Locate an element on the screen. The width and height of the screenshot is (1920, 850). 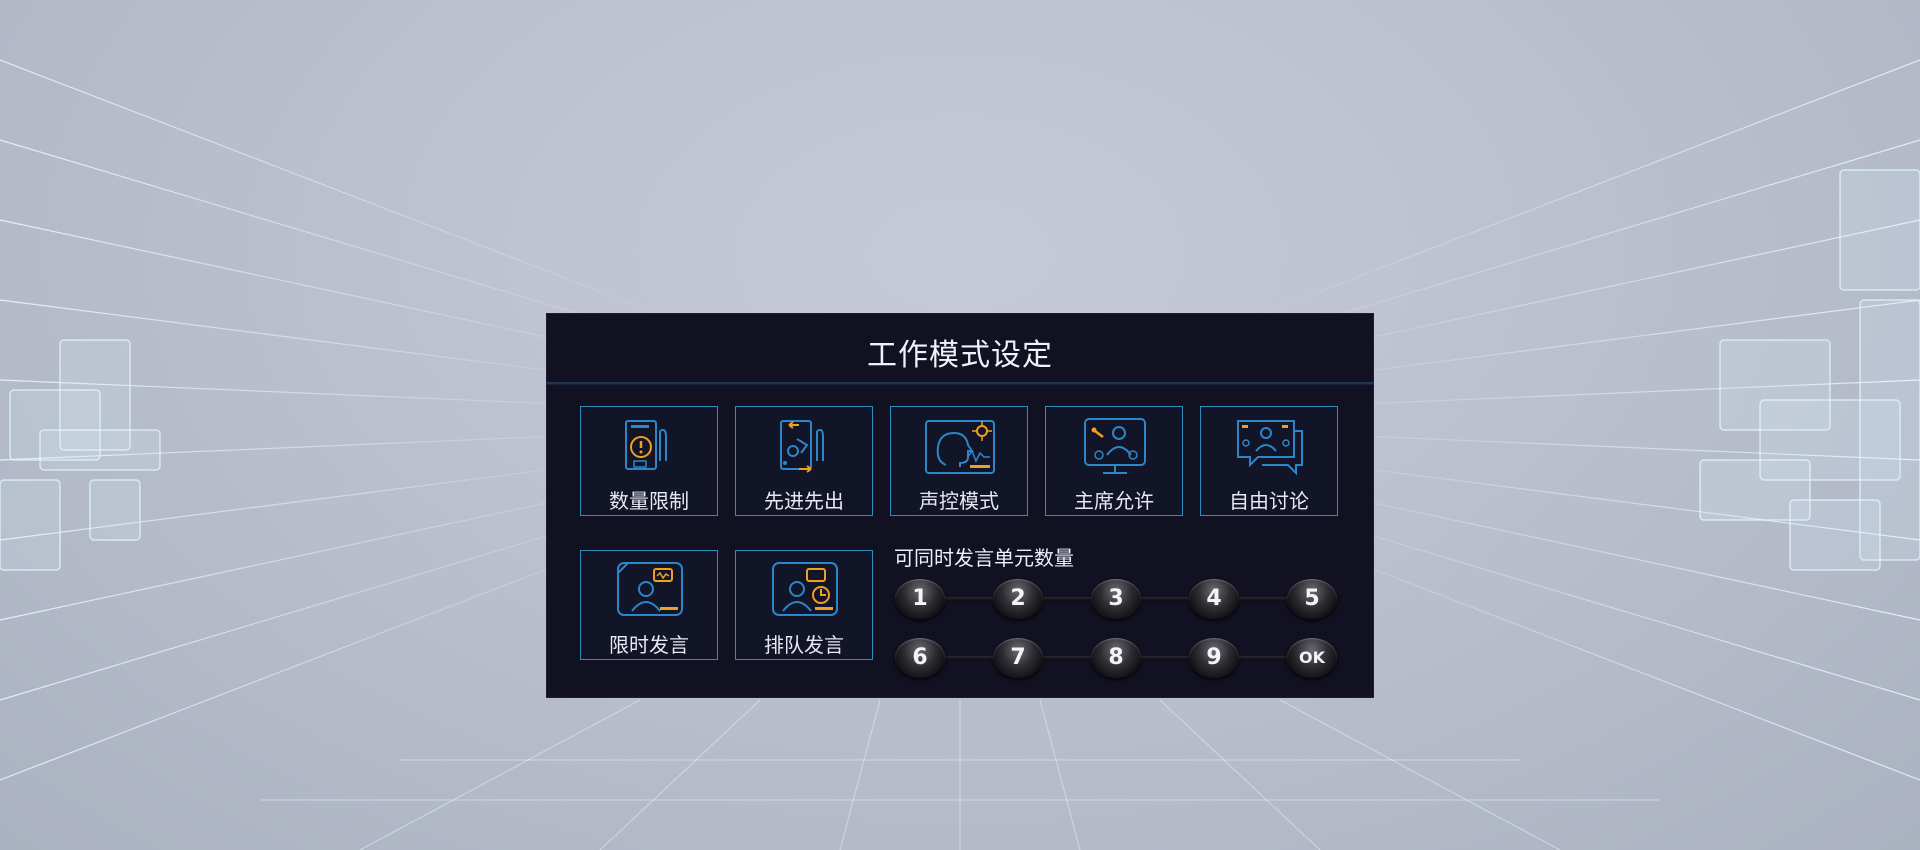
queued-speech-icon is located at coordinates (805, 589).